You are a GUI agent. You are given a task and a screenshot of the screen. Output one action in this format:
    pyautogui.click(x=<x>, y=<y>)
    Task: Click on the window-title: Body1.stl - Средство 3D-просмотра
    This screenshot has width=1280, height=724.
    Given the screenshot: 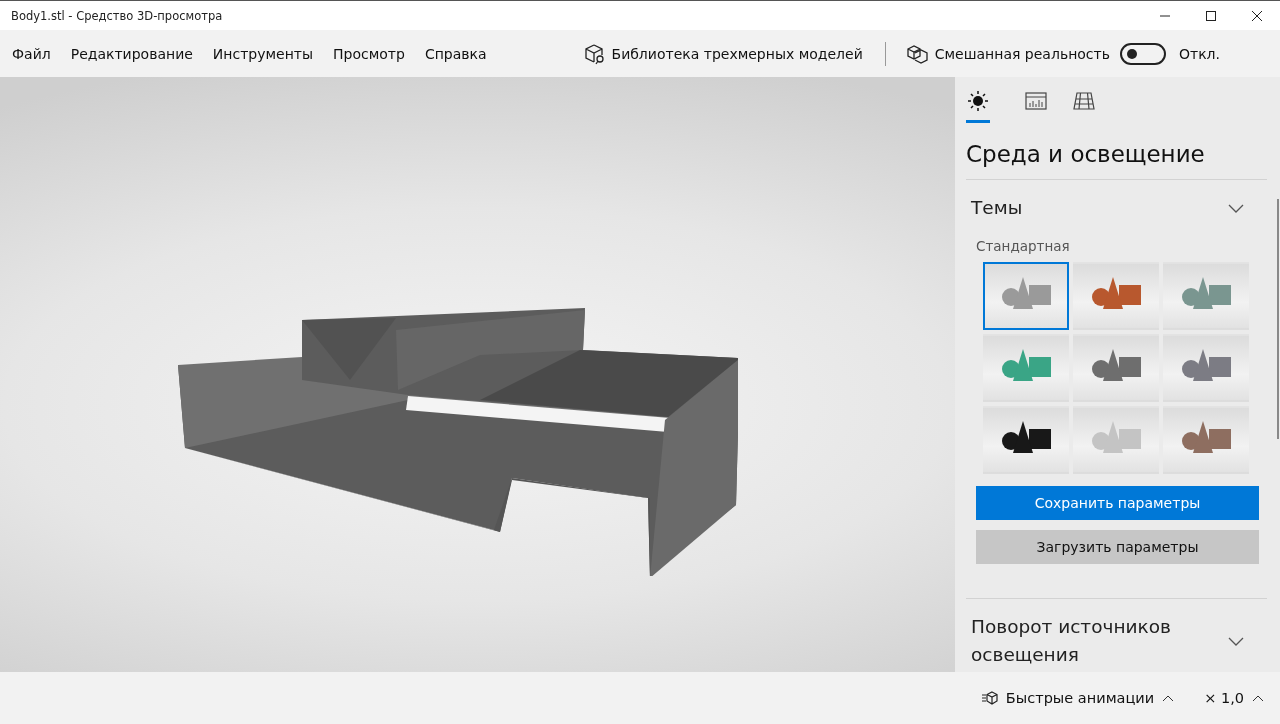 What is the action you would take?
    pyautogui.click(x=116, y=15)
    